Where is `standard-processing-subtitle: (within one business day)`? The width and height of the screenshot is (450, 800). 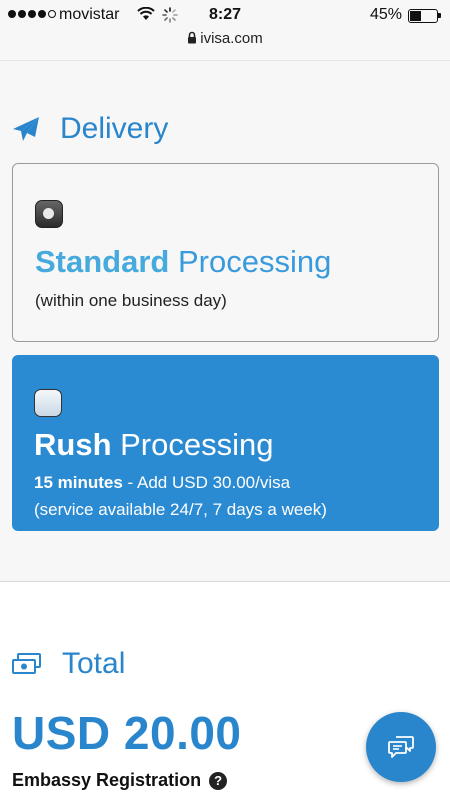
standard-processing-subtitle: (within one business day) is located at coordinates (131, 300).